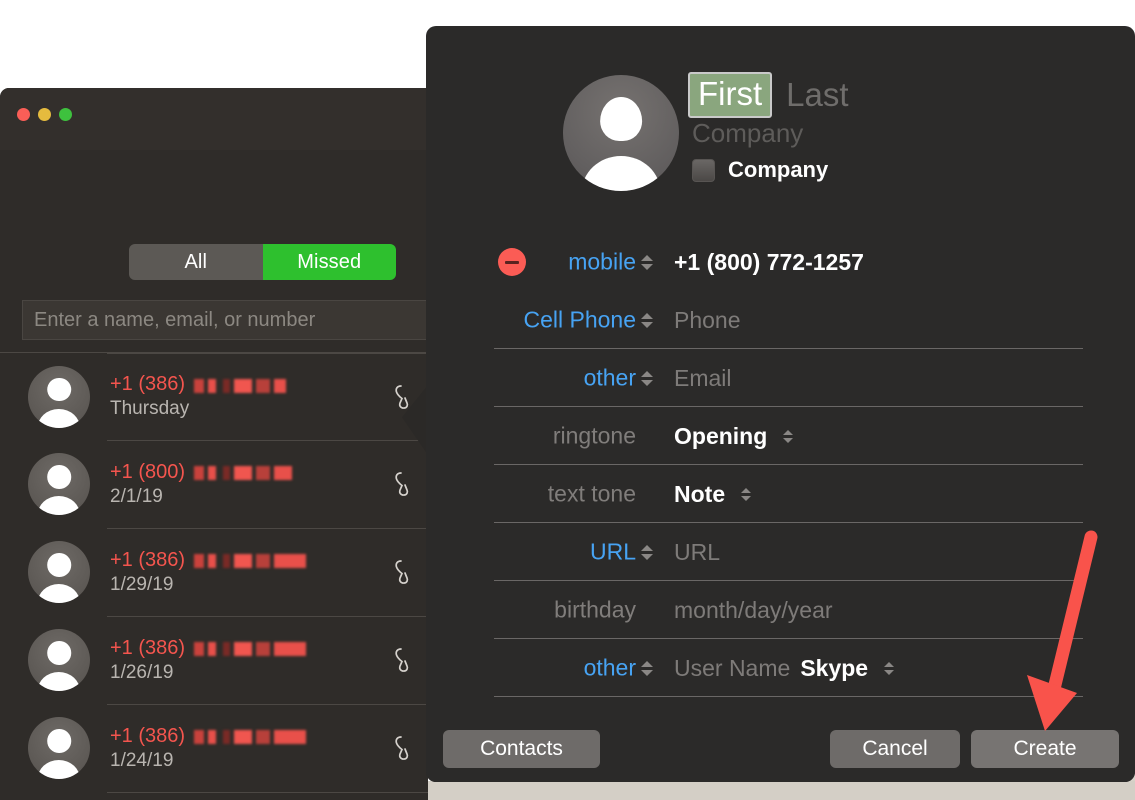 This screenshot has width=1135, height=800. Describe the element at coordinates (65, 114) in the screenshot. I see `zoom-button` at that location.